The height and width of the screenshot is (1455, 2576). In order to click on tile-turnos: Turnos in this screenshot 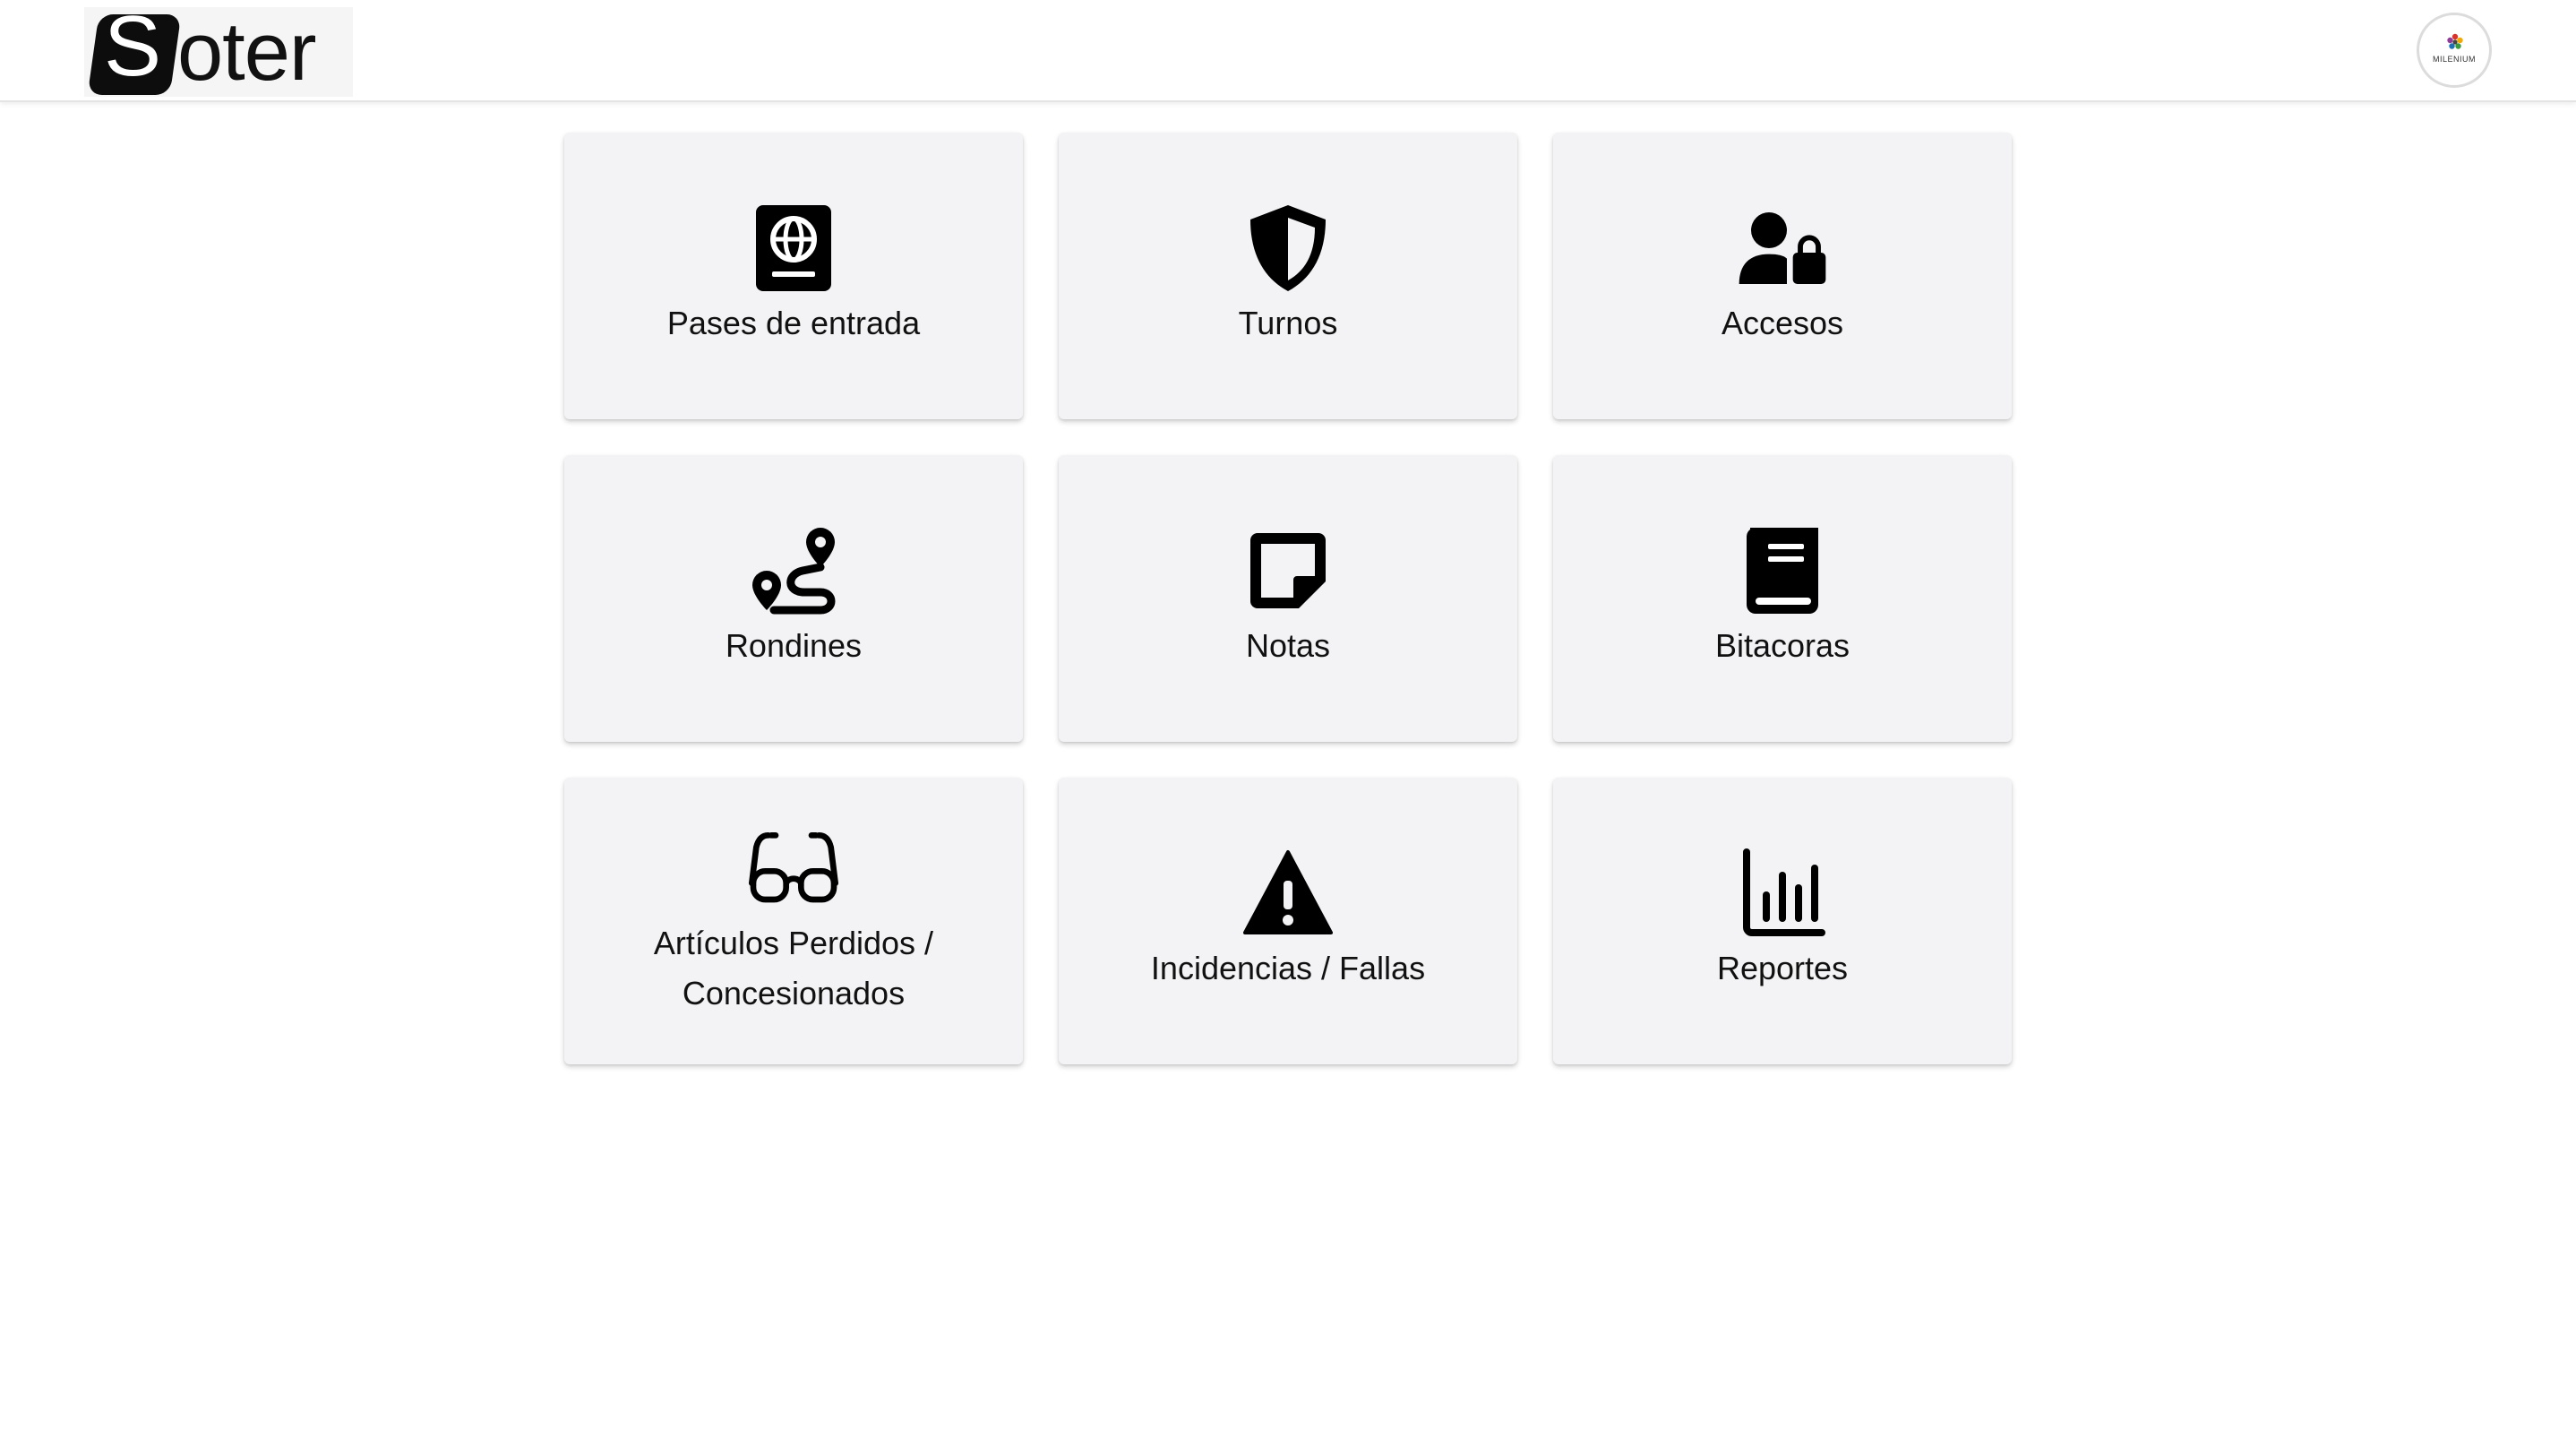, I will do `click(1288, 276)`.